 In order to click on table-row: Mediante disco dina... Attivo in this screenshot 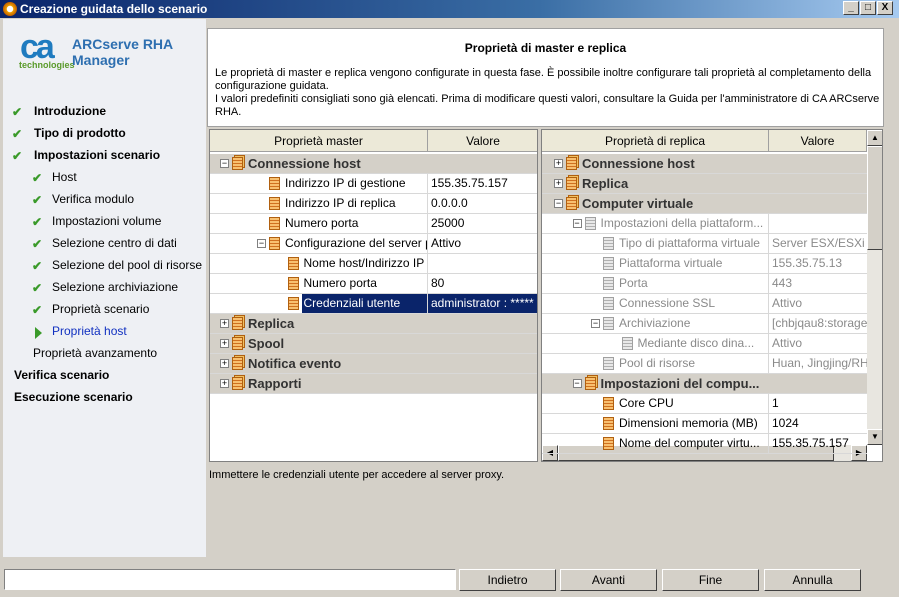, I will do `click(704, 344)`.